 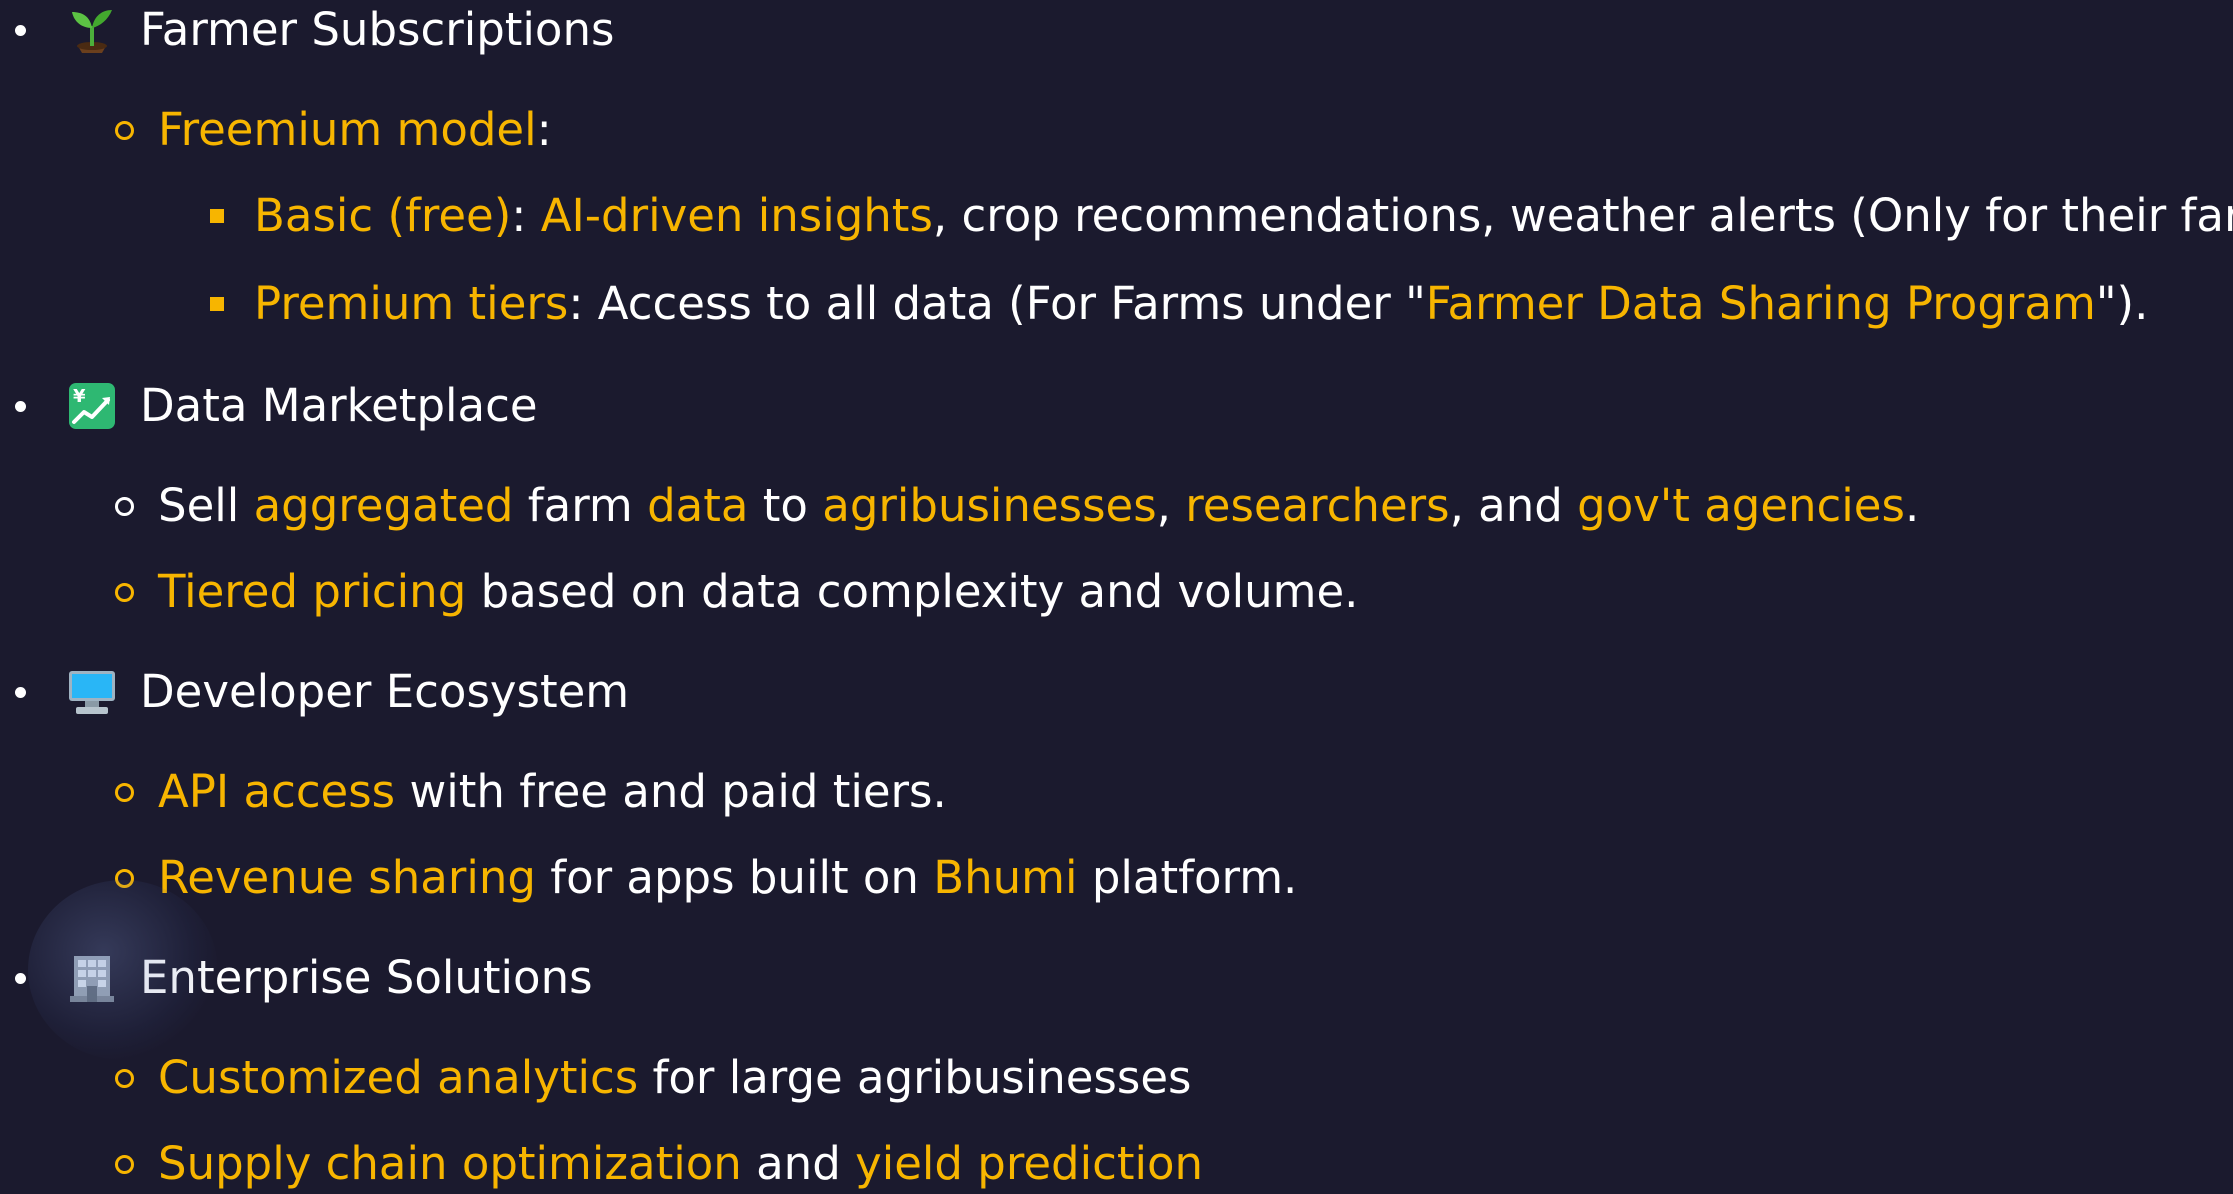 What do you see at coordinates (912, 591) in the screenshot?
I see `plain-text: based on data complexity and volume.` at bounding box center [912, 591].